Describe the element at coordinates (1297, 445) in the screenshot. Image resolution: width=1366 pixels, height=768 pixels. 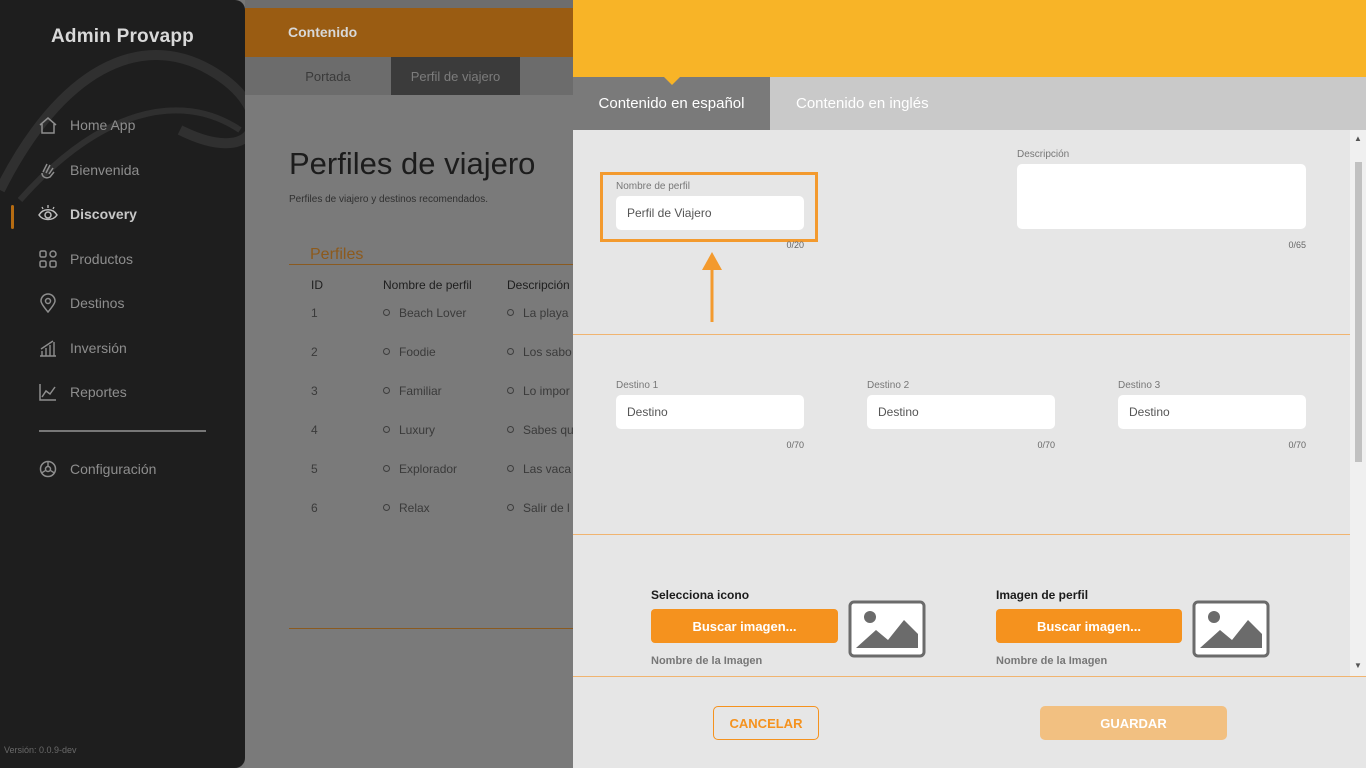
I see `destination-3-counter: 0/70` at that location.